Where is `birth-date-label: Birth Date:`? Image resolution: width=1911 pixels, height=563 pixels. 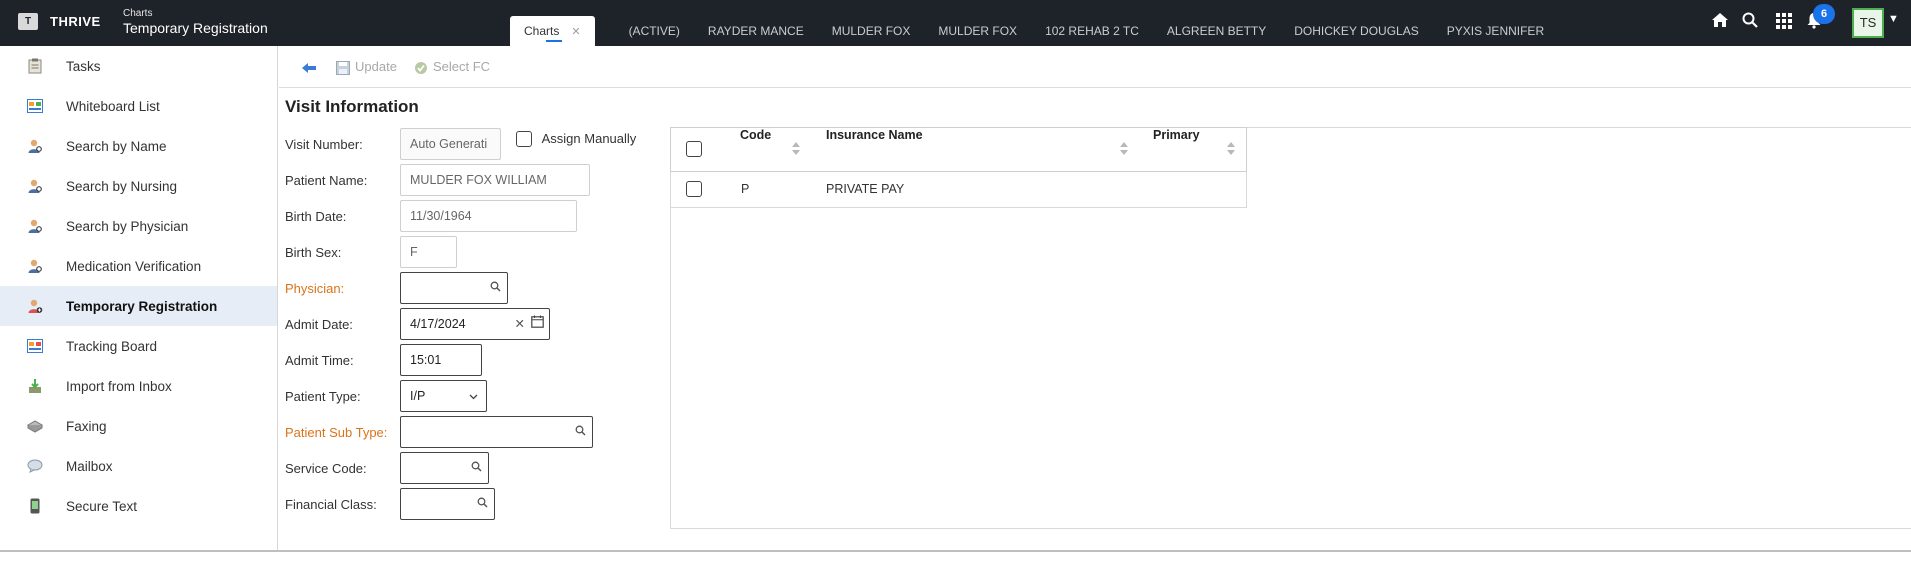
birth-date-label: Birth Date: is located at coordinates (316, 216).